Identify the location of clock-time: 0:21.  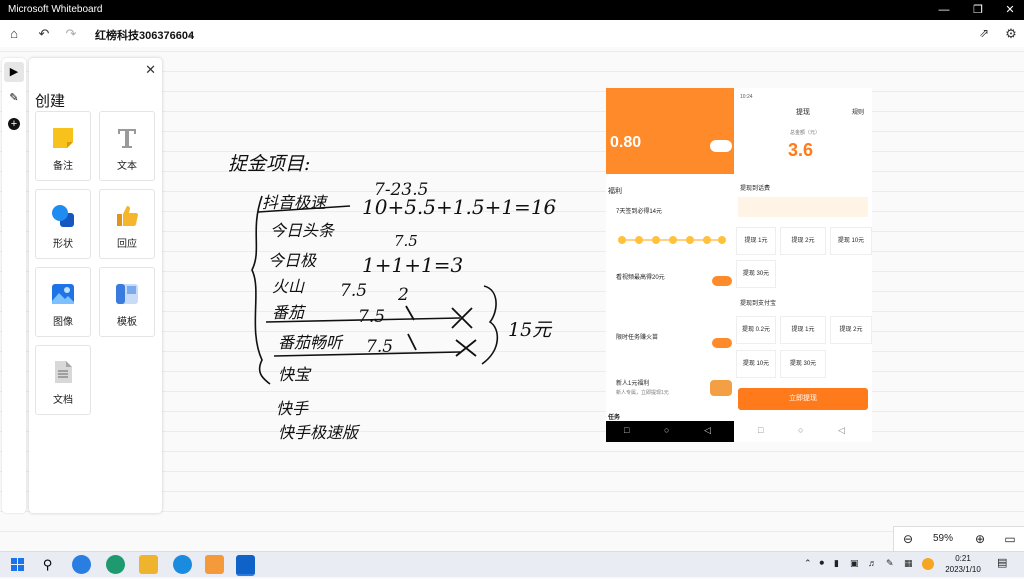
(963, 558).